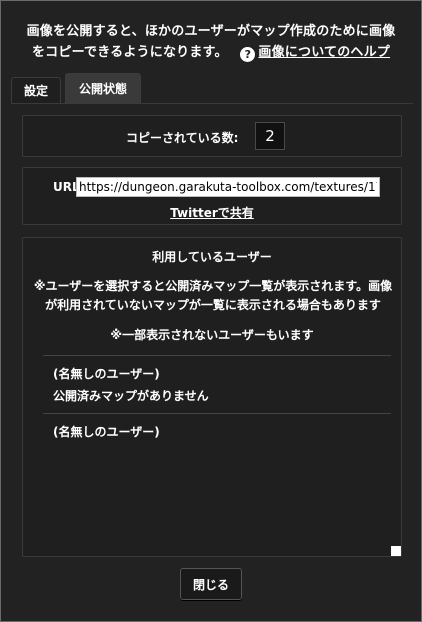  What do you see at coordinates (211, 31) in the screenshot?
I see `intro-line-1: 画像を公開すると、ほかのユーザーがマップ作成のために画像` at bounding box center [211, 31].